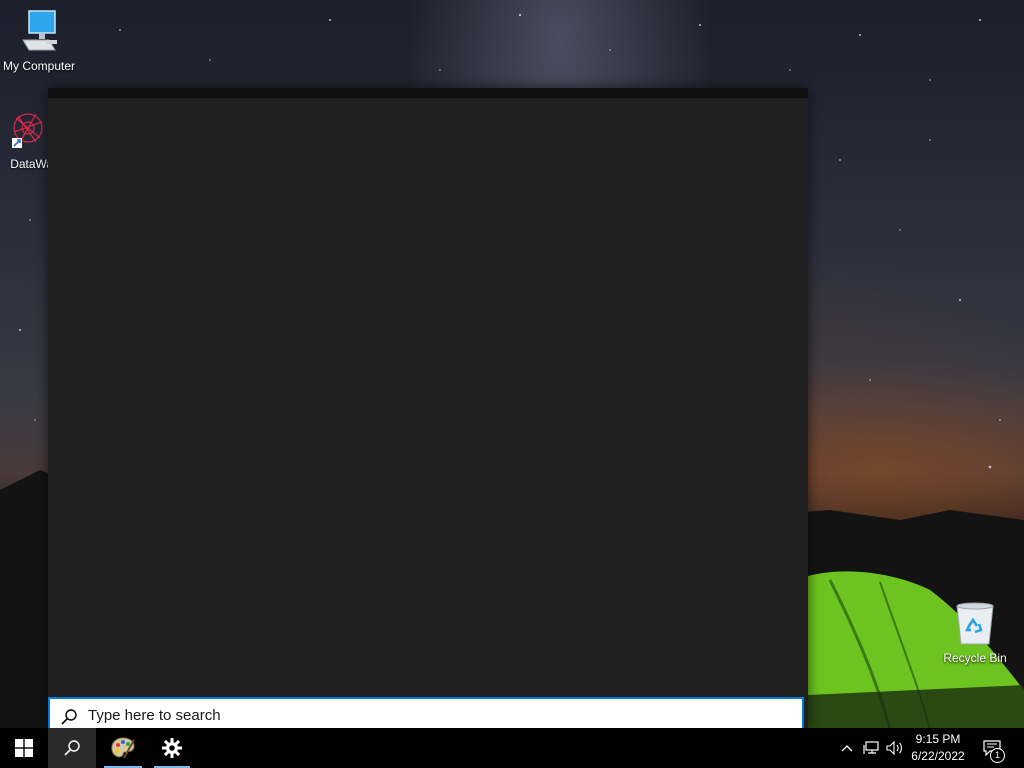 The height and width of the screenshot is (768, 1024). I want to click on desktop-icon-label: My Computer, so click(39, 66).